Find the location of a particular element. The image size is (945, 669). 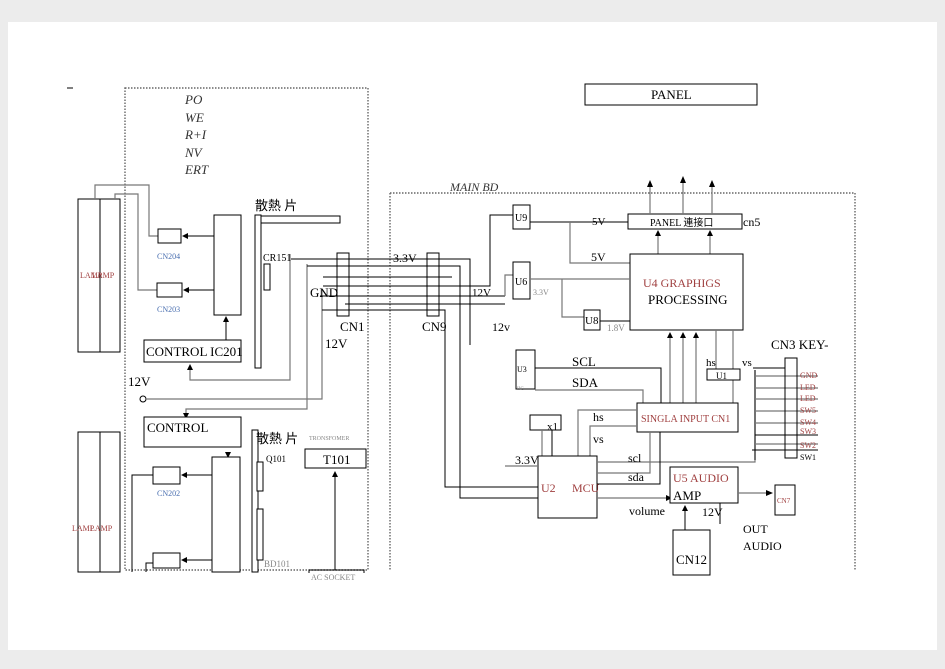

u1-label: U1 is located at coordinates (721, 376).